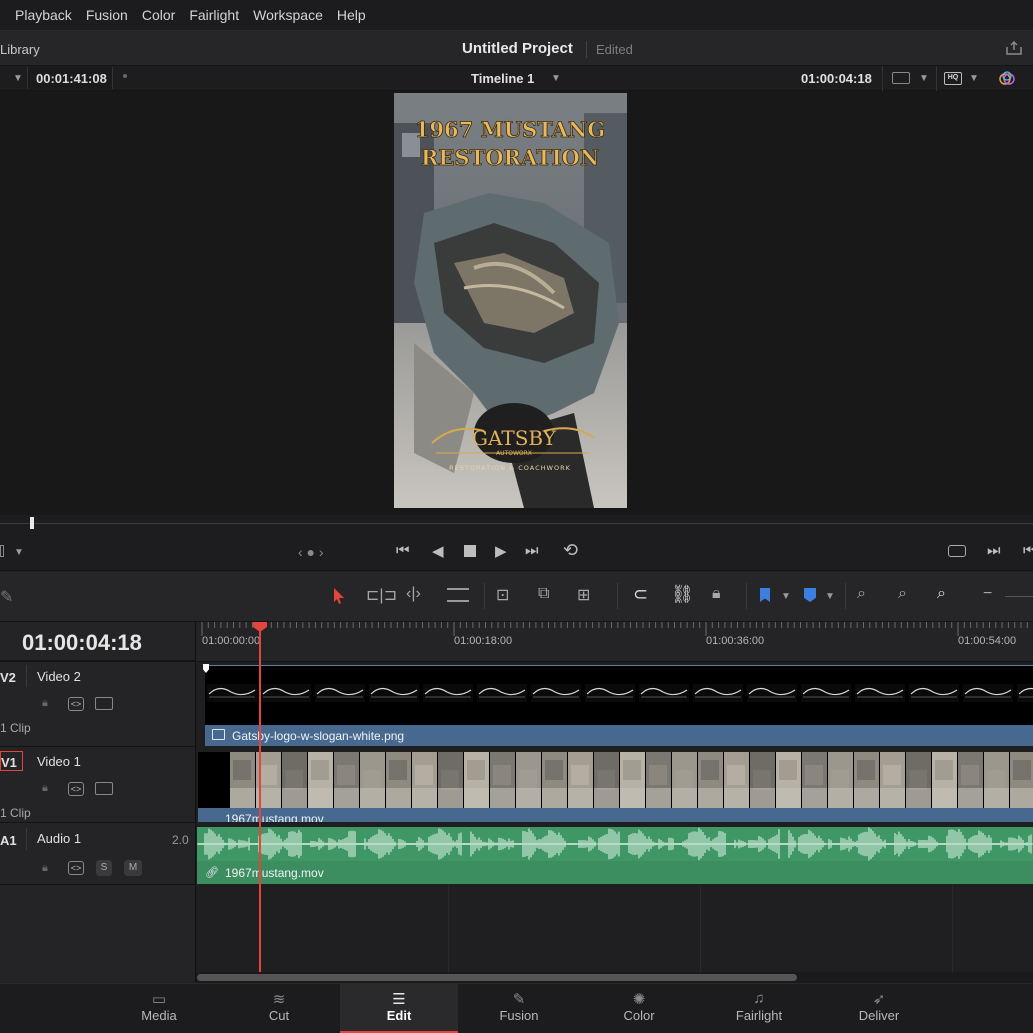 This screenshot has height=1033, width=1033. Describe the element at coordinates (516, 597) in the screenshot. I see `edit-toolbar` at that location.